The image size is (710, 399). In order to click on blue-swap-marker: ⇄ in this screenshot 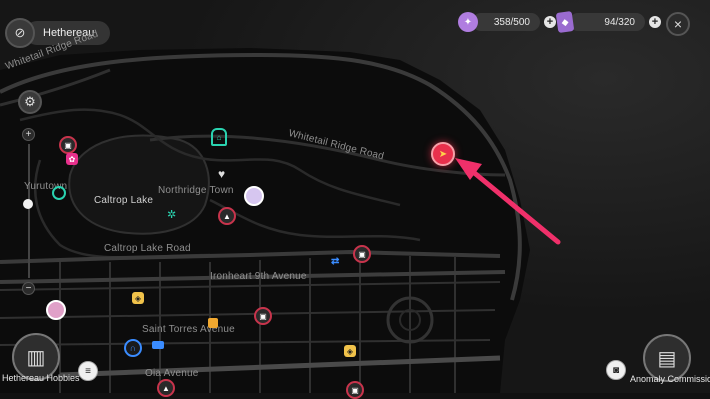, I will do `click(335, 261)`.